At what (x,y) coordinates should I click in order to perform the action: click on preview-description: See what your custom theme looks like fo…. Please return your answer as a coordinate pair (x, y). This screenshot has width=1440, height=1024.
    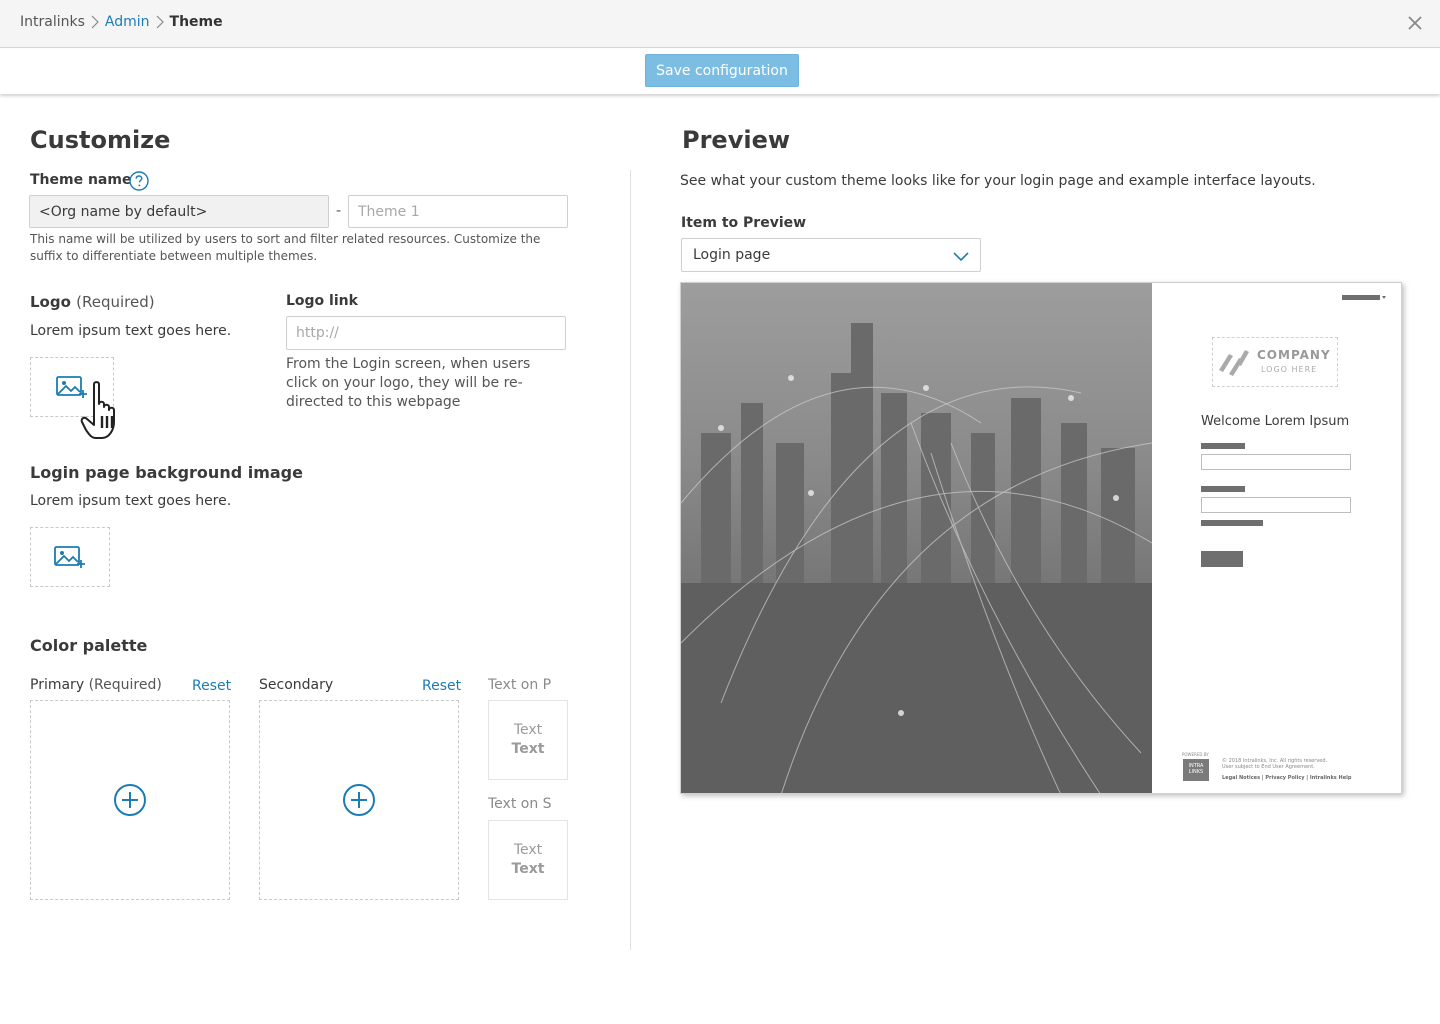
    Looking at the image, I should click on (998, 181).